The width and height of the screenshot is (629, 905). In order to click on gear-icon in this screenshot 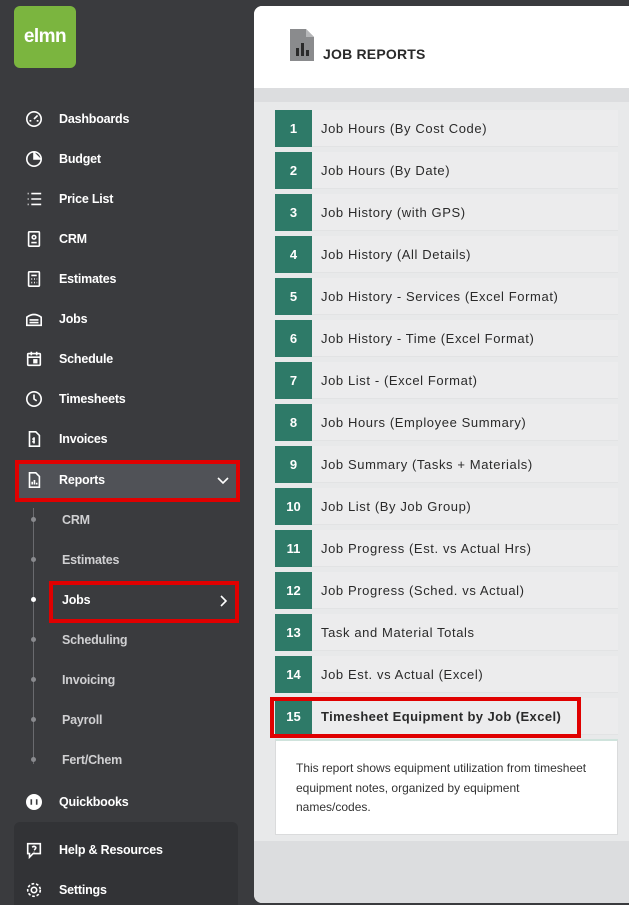, I will do `click(34, 890)`.